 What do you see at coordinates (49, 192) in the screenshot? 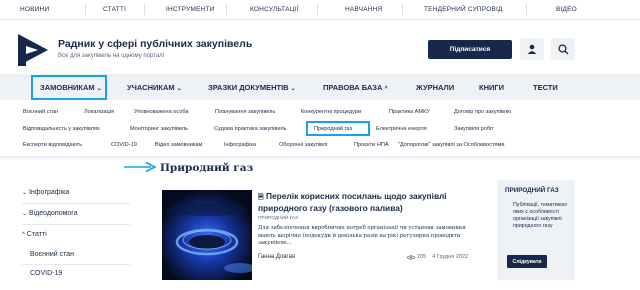
I see `sidebar-item-label: Інфографіка` at bounding box center [49, 192].